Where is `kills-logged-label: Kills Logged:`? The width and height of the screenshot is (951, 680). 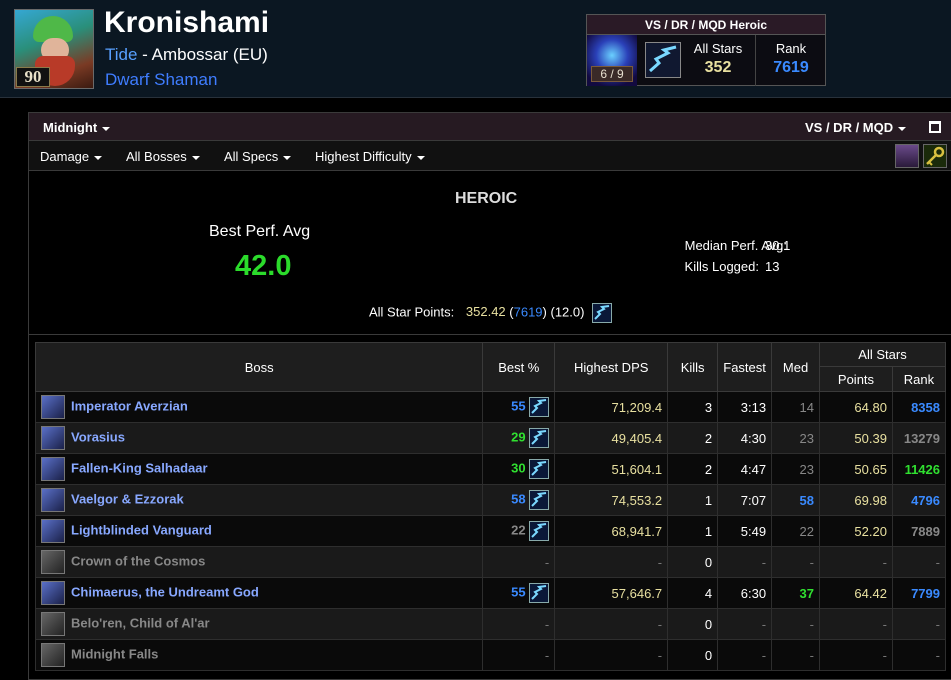 kills-logged-label: Kills Logged: is located at coordinates (721, 266).